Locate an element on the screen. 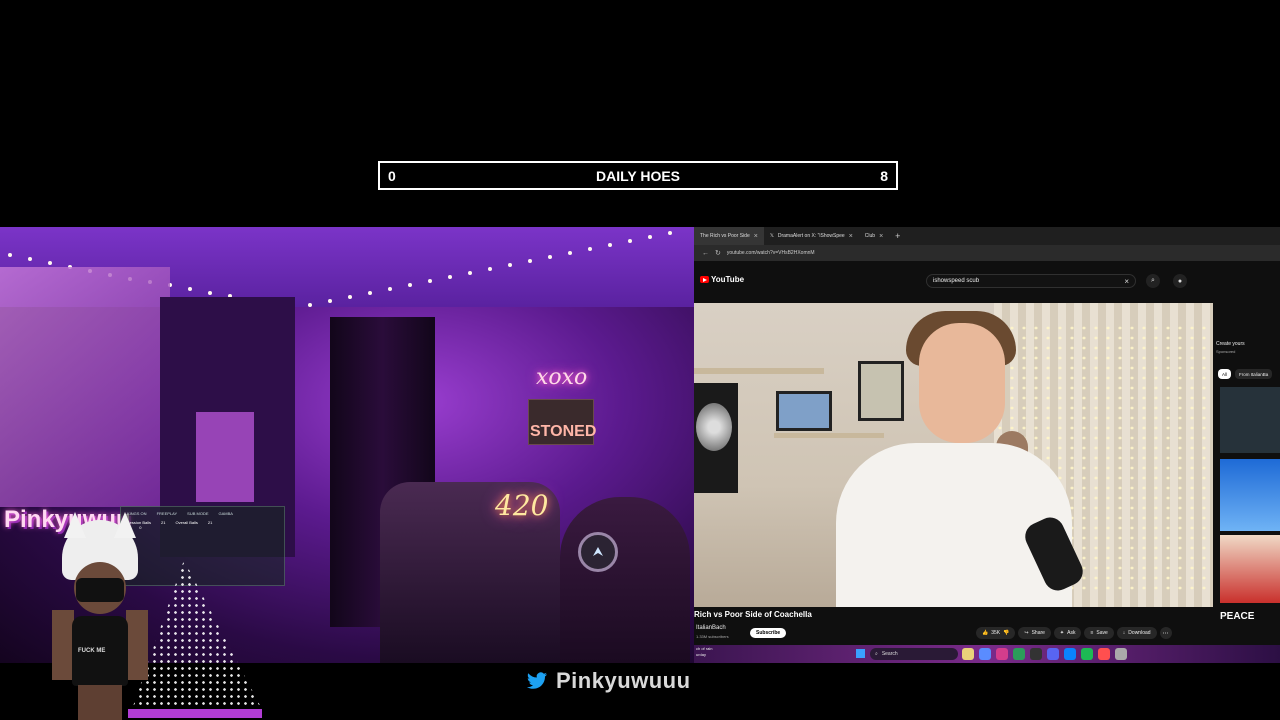 This screenshot has width=1280, height=720. clear-icon: × is located at coordinates (1126, 281).